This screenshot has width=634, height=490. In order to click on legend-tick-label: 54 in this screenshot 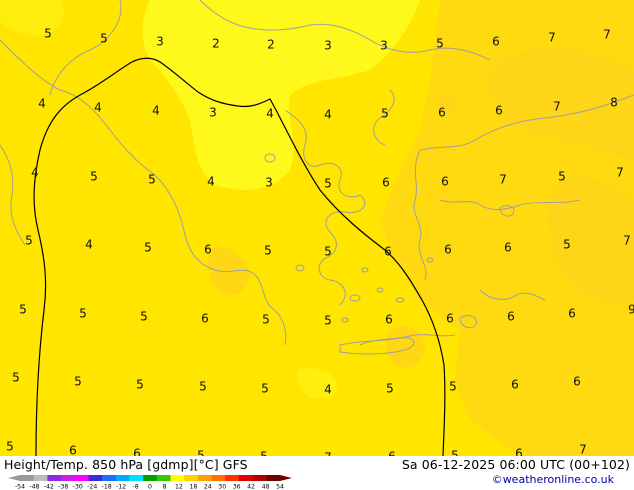, I will do `click(280, 487)`.